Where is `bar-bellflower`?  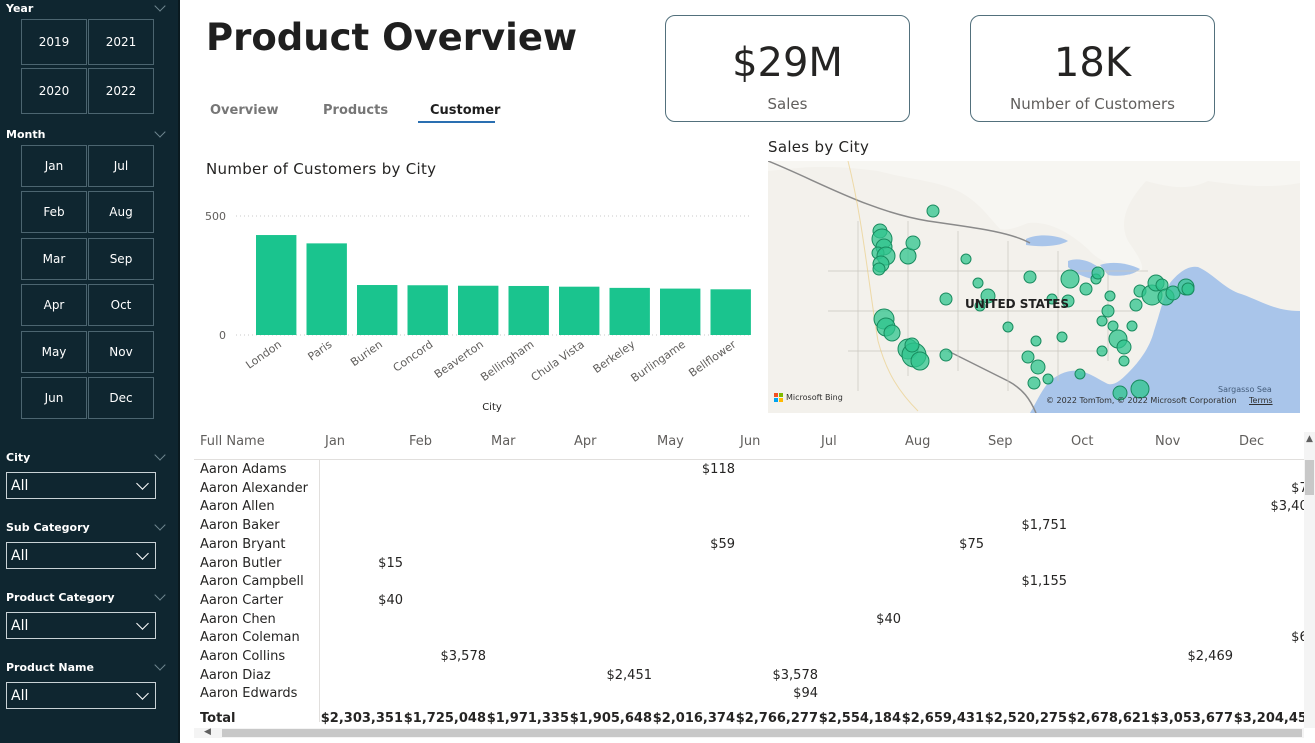
bar-bellflower is located at coordinates (730, 312).